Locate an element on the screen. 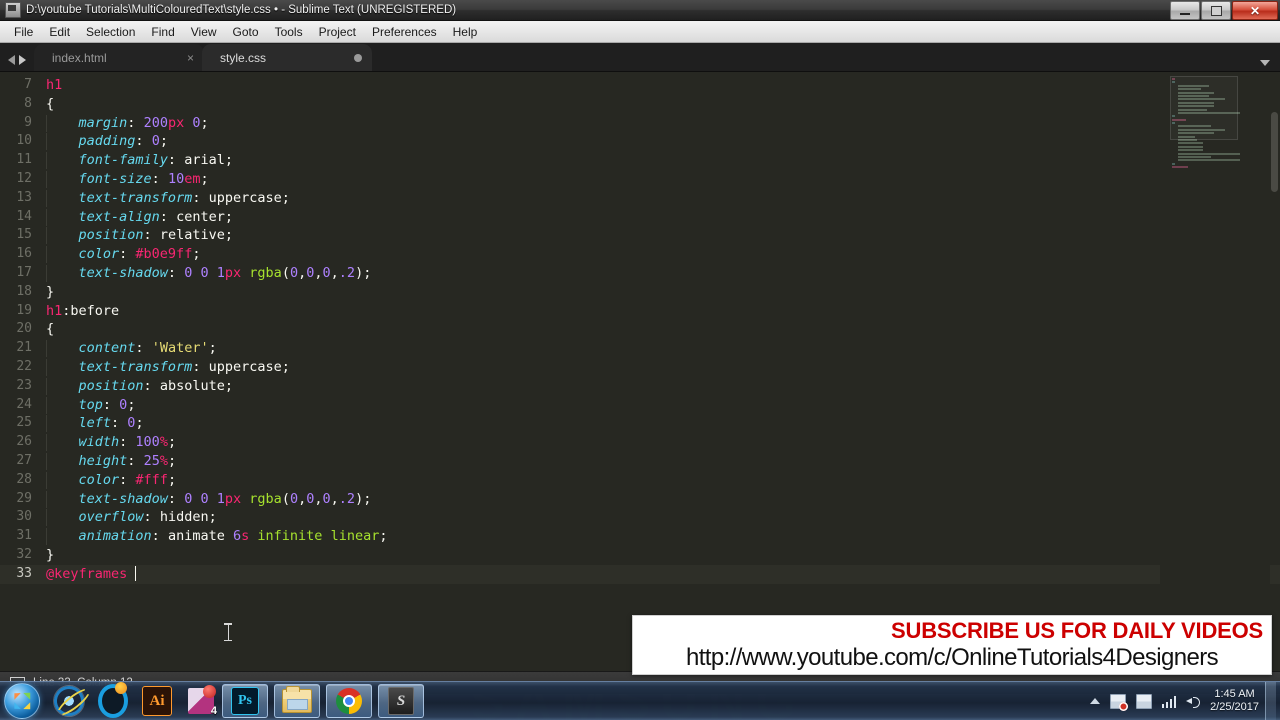 The height and width of the screenshot is (720, 1280). code-line: 26 width: 100%; is located at coordinates (640, 442).